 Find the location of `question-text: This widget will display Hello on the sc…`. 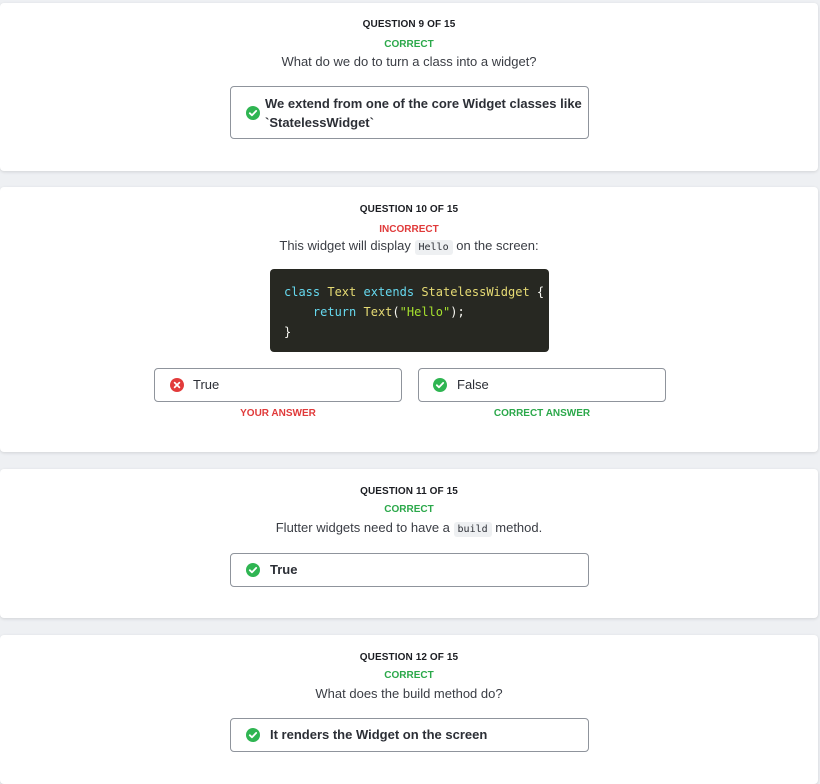

question-text: This widget will display Hello on the sc… is located at coordinates (409, 246).